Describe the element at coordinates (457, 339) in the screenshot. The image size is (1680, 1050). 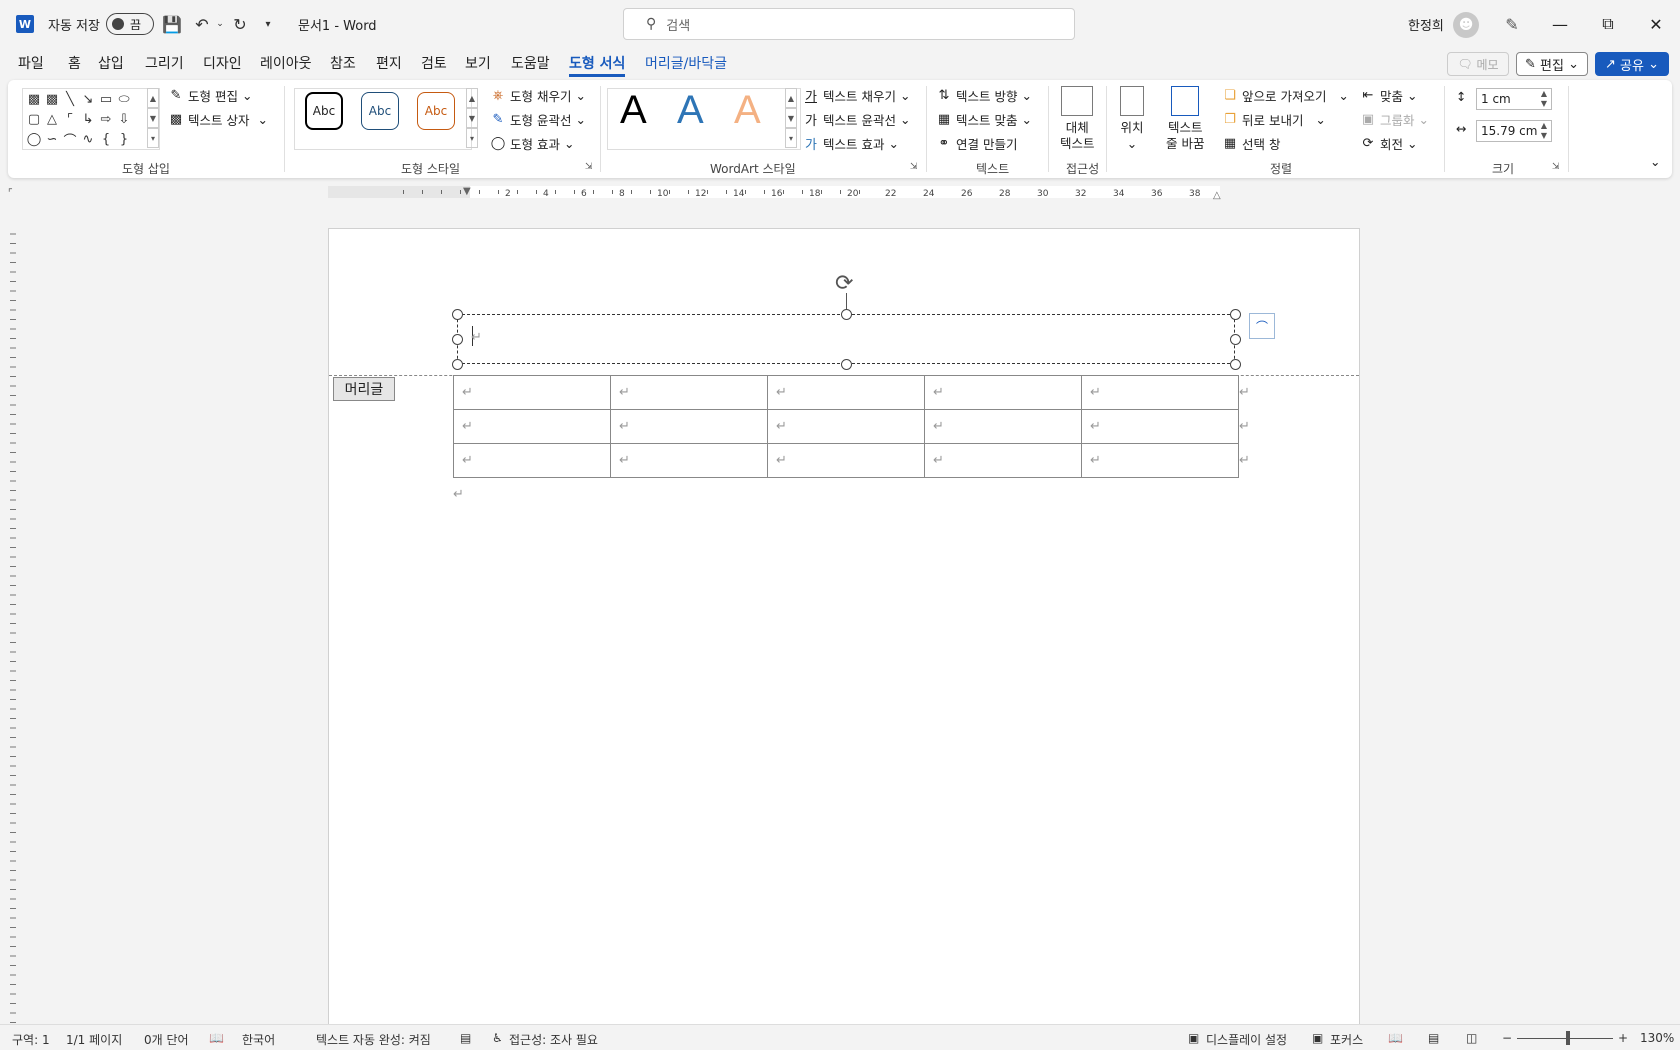
I see `resize-handle-left` at that location.